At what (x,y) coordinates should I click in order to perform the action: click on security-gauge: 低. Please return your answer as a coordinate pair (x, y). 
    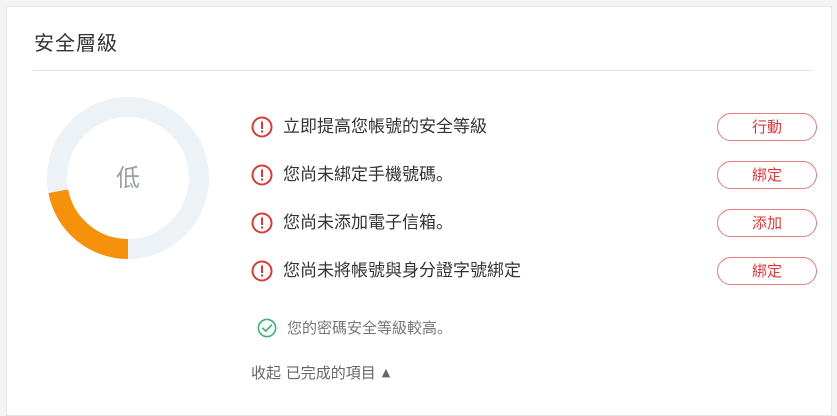
    Looking at the image, I should click on (128, 178).